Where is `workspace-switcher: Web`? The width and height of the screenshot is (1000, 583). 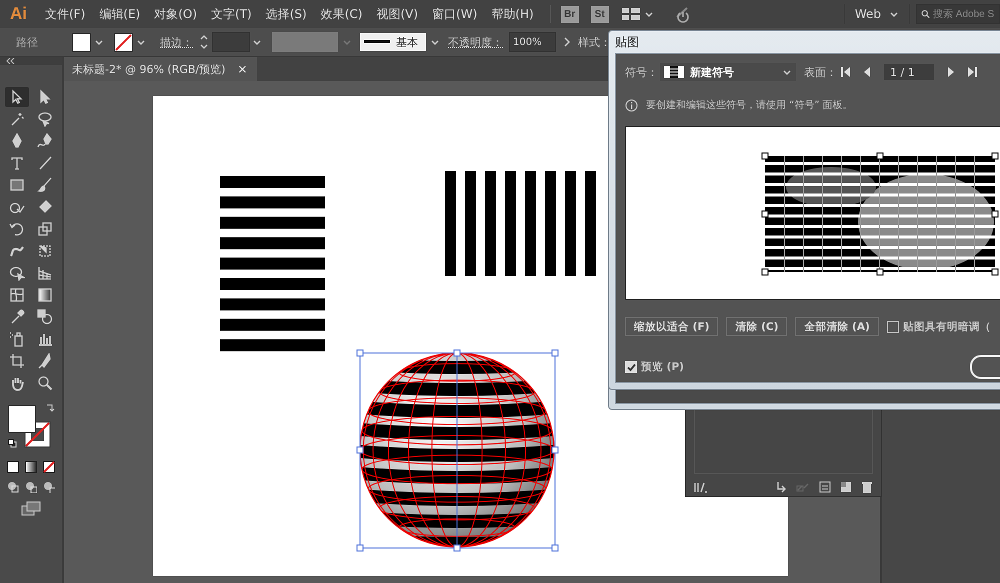 workspace-switcher: Web is located at coordinates (877, 14).